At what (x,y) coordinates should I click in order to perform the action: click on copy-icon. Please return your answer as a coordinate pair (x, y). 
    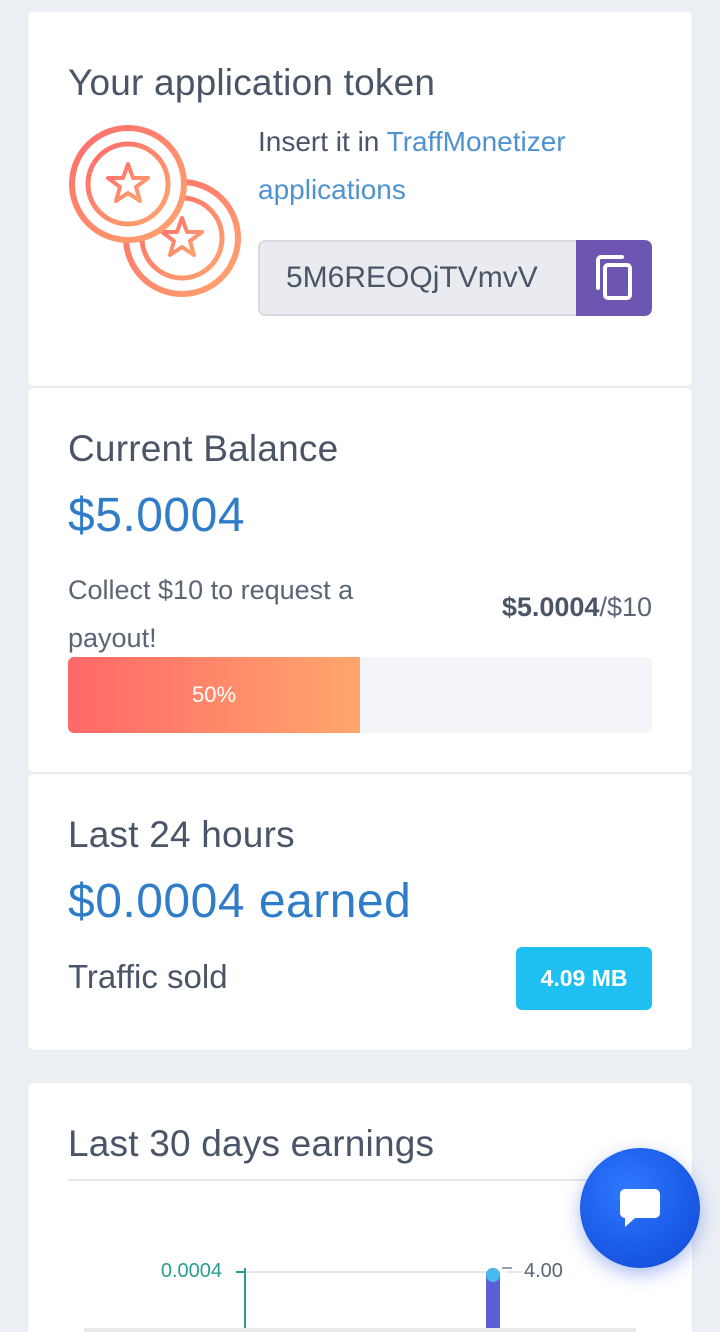
    Looking at the image, I should click on (614, 277).